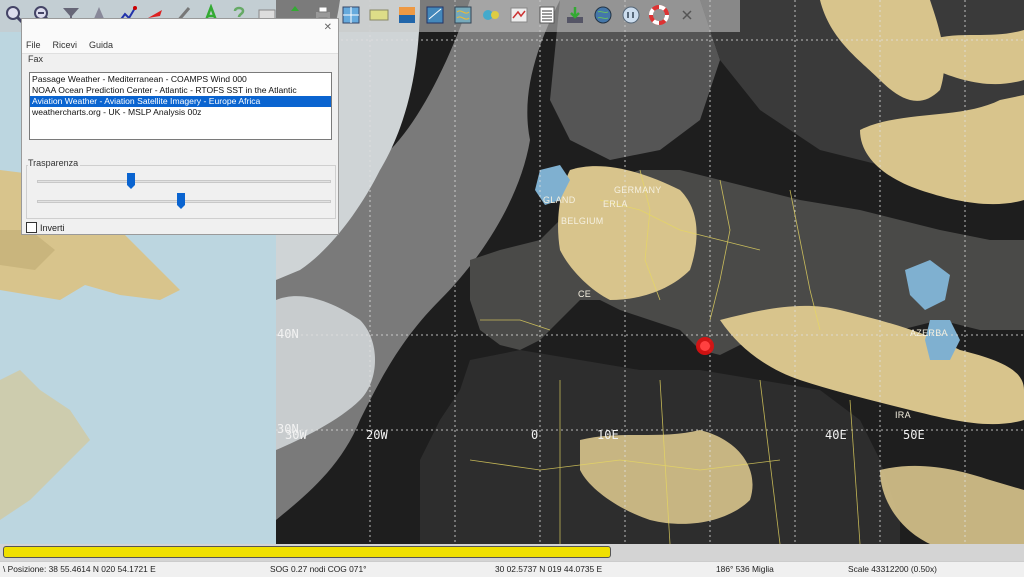 The height and width of the screenshot is (577, 1024). Describe the element at coordinates (307, 552) in the screenshot. I see `progress-bar` at that location.